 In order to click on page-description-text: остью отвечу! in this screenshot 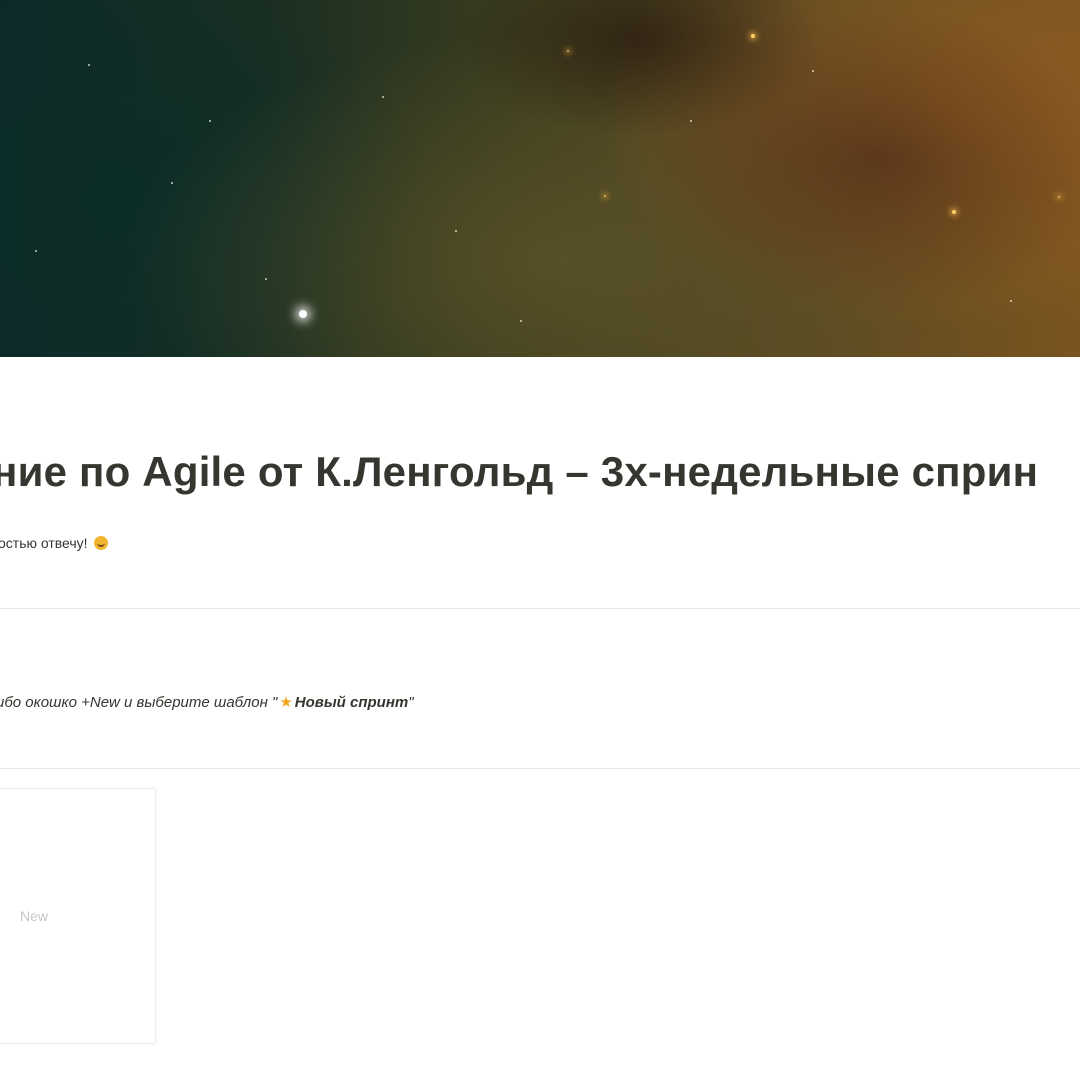, I will do `click(44, 543)`.